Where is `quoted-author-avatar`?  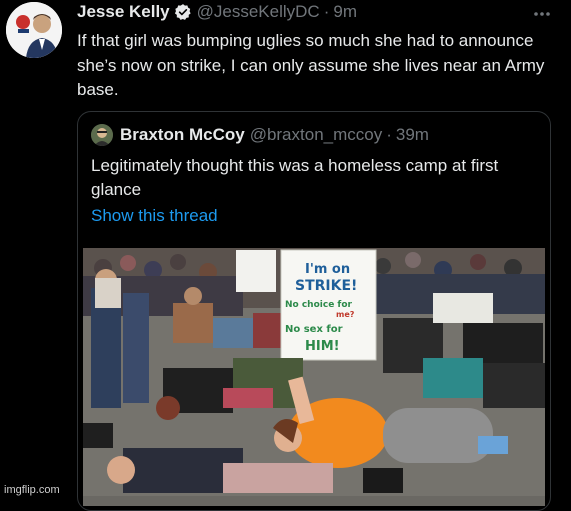
quoted-author-avatar is located at coordinates (102, 135).